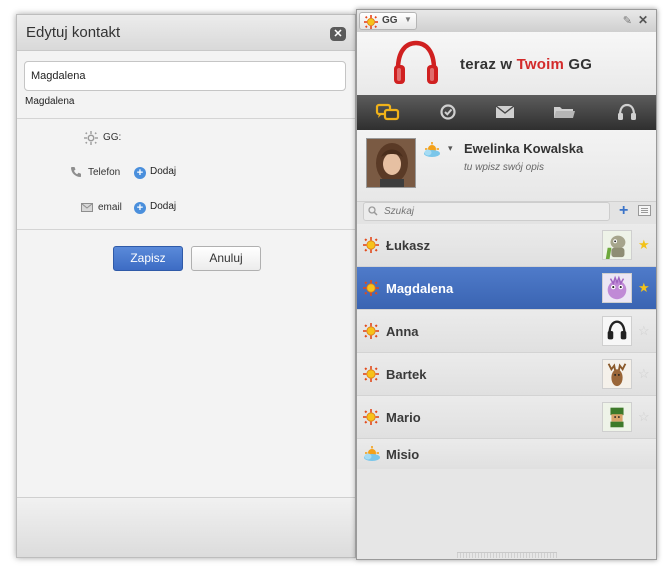  I want to click on email-label: email, so click(110, 207).